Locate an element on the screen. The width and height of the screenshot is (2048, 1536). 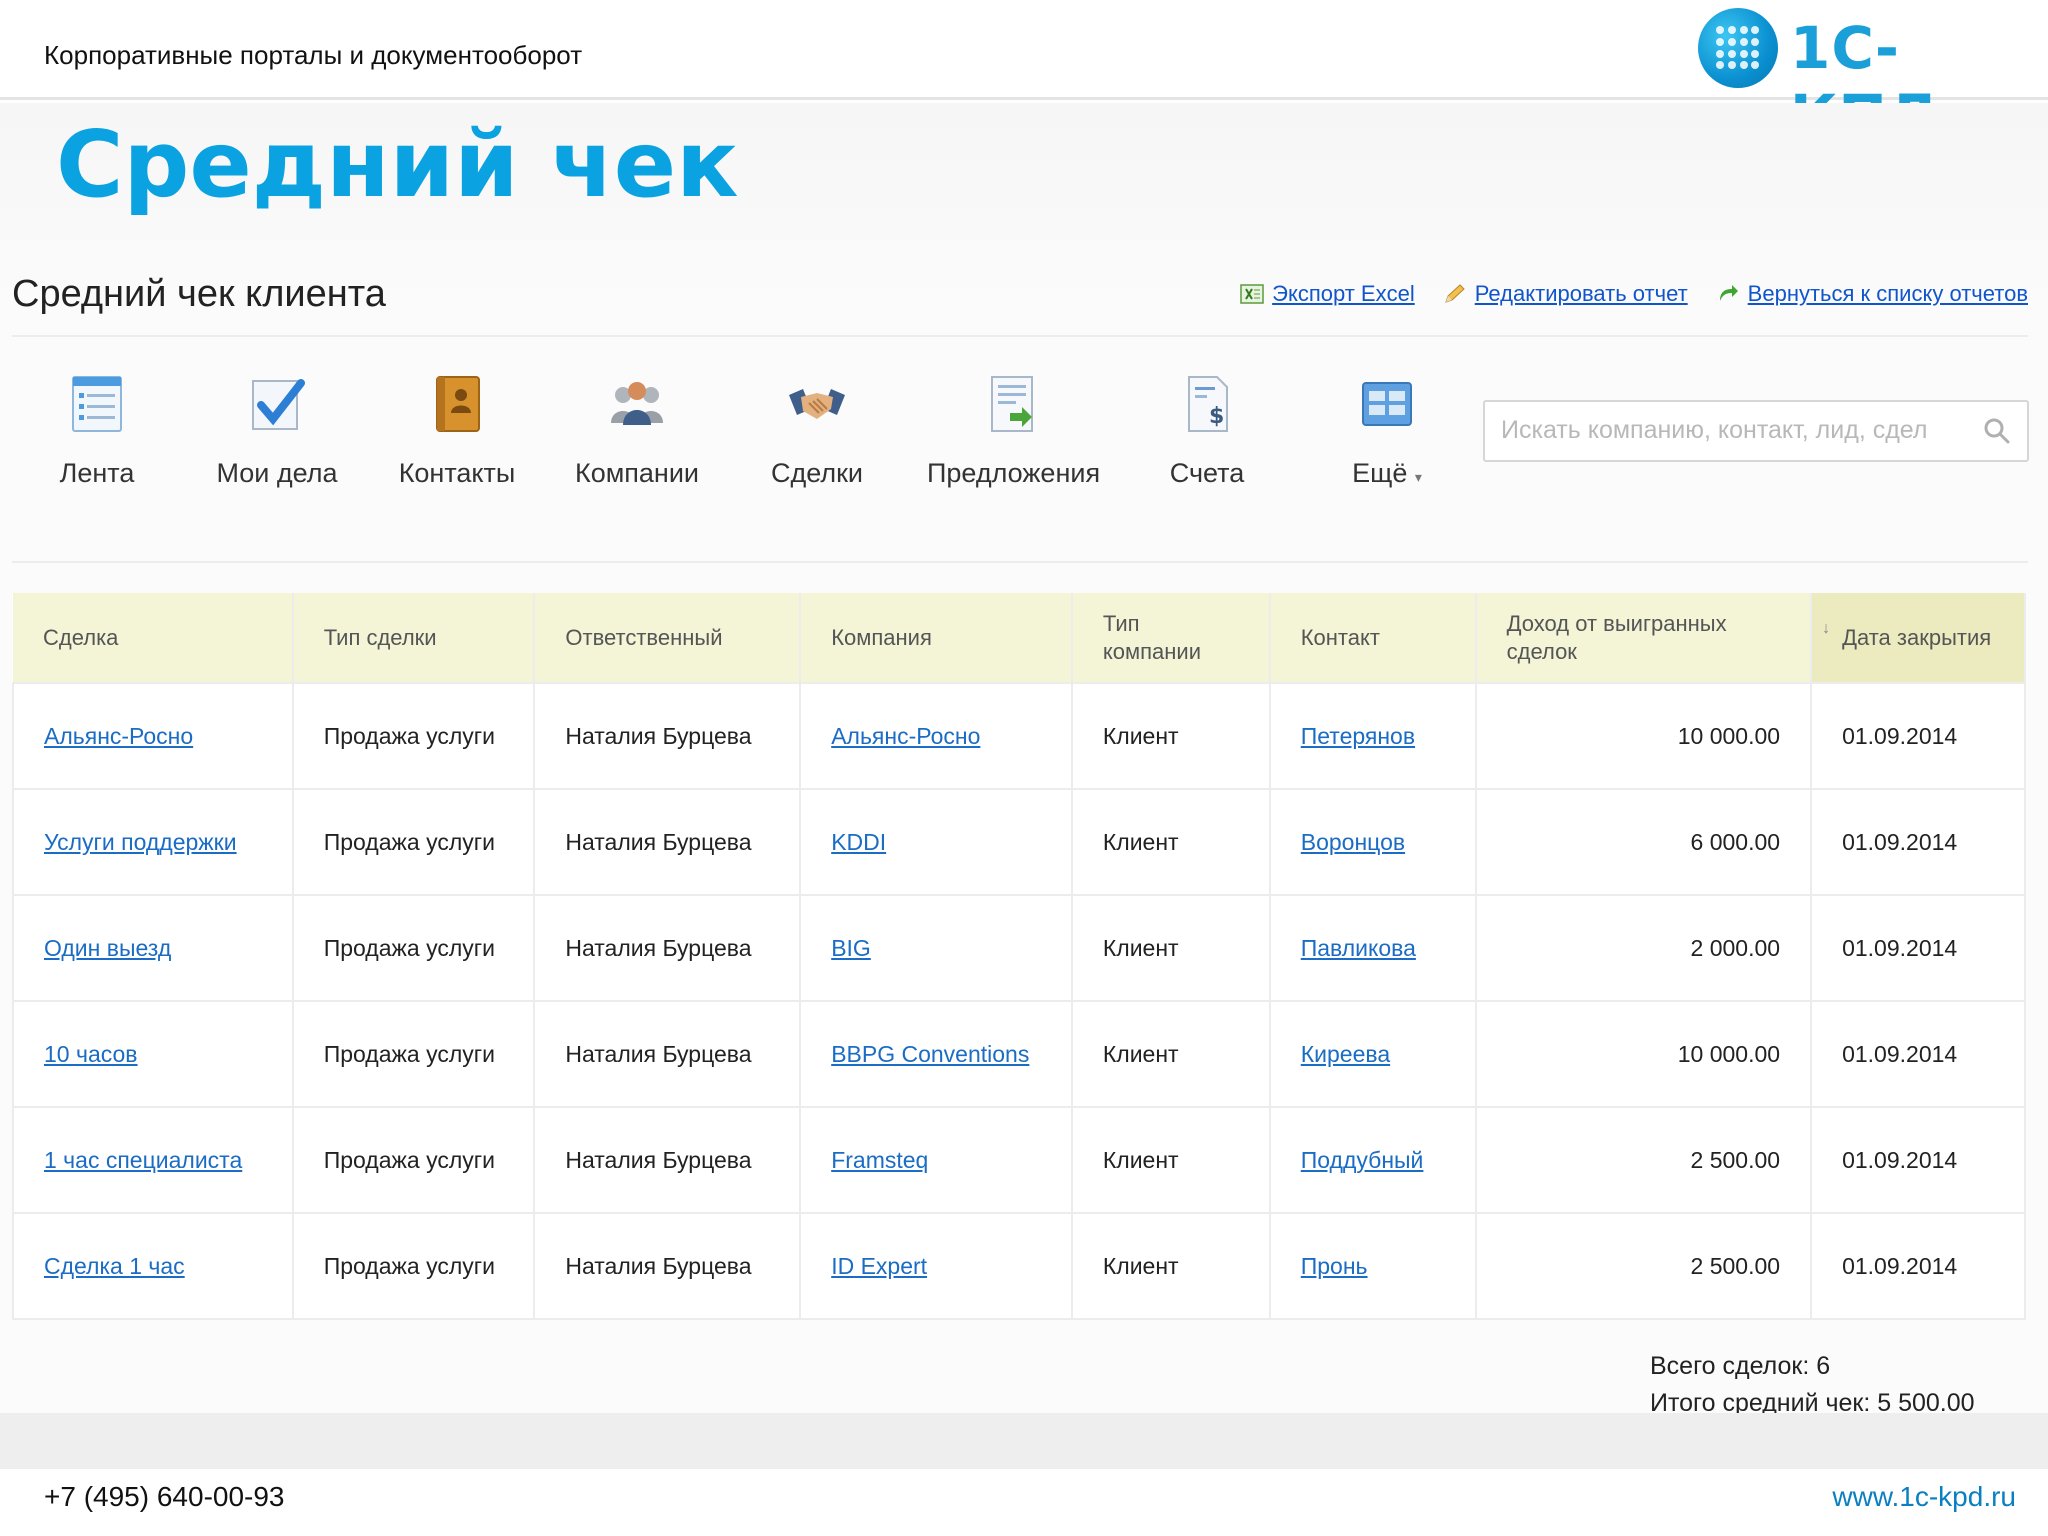
back-to-reports-link: Вернуться к списку отчетов is located at coordinates (1872, 294).